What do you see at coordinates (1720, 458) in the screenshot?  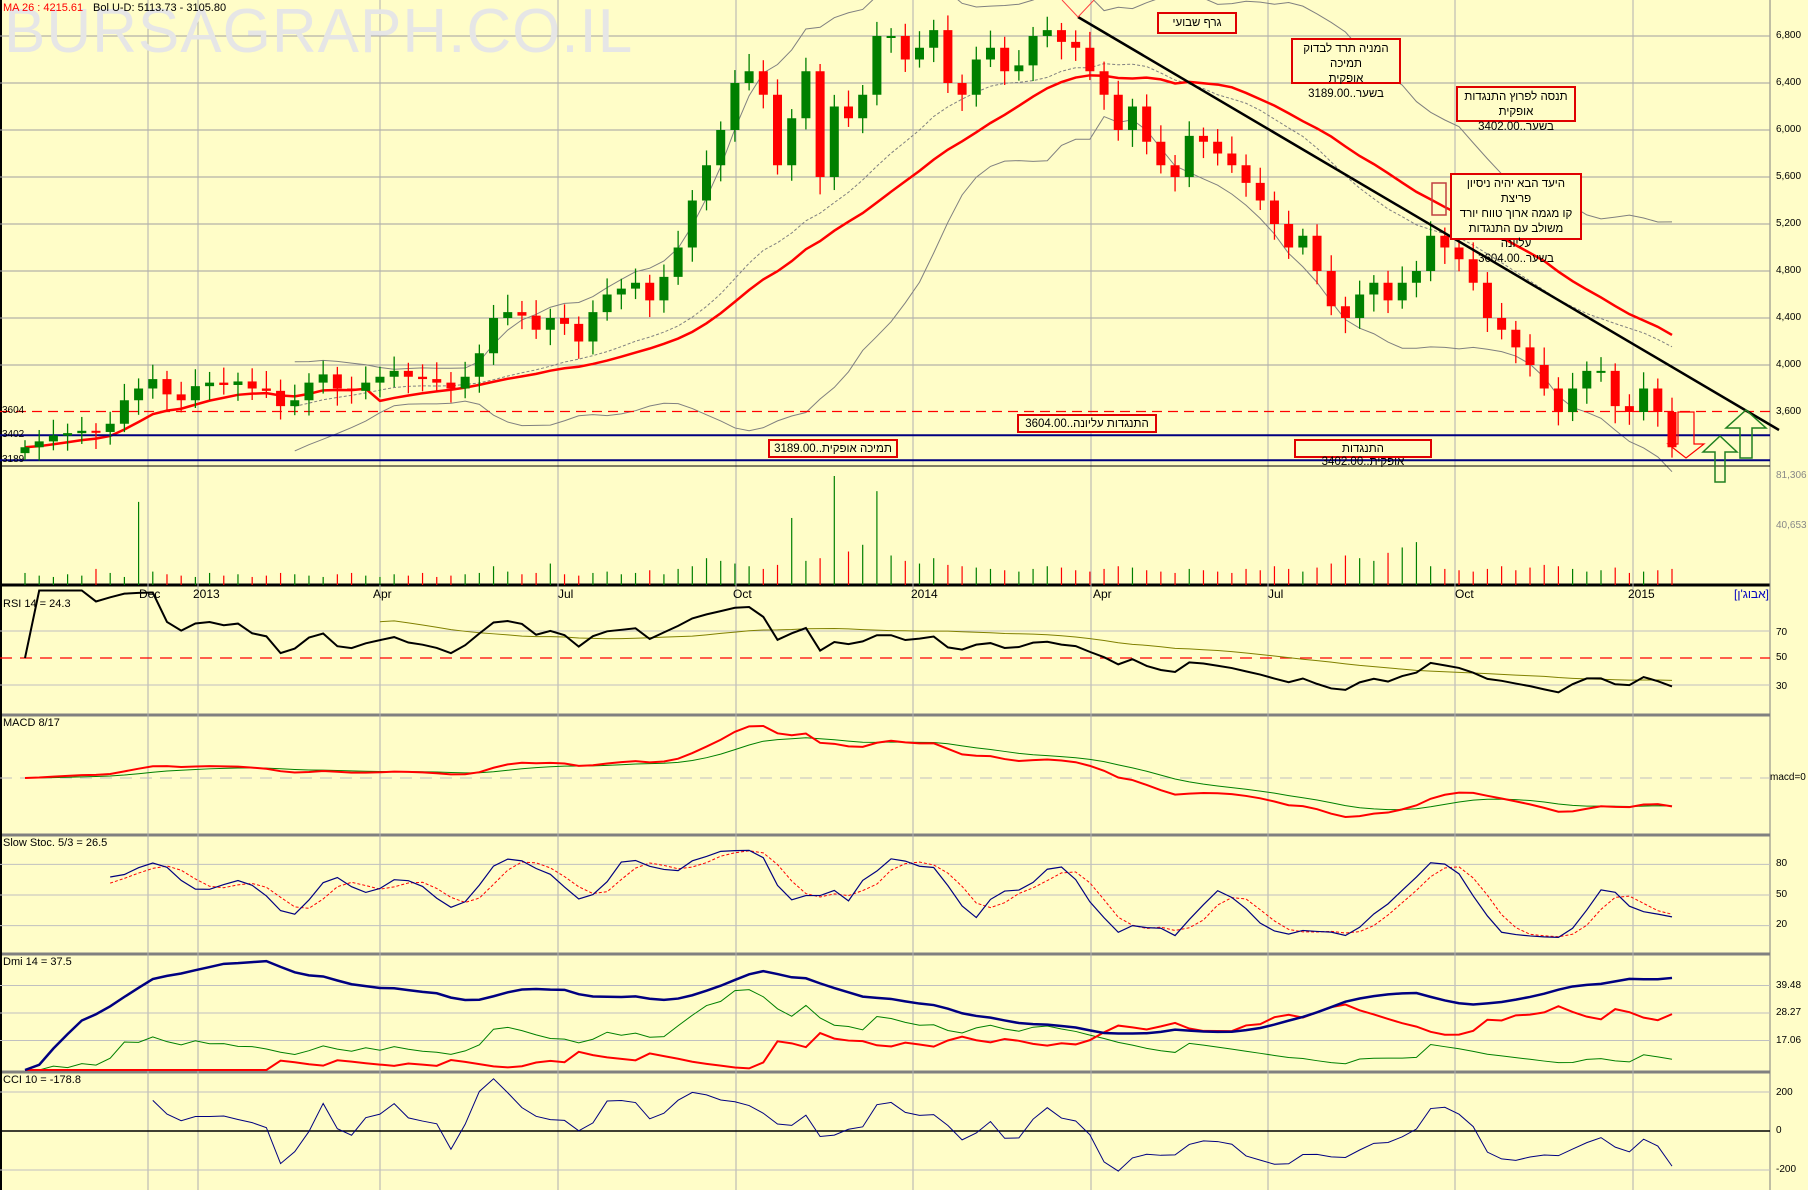 I see `arrow-up-icon` at bounding box center [1720, 458].